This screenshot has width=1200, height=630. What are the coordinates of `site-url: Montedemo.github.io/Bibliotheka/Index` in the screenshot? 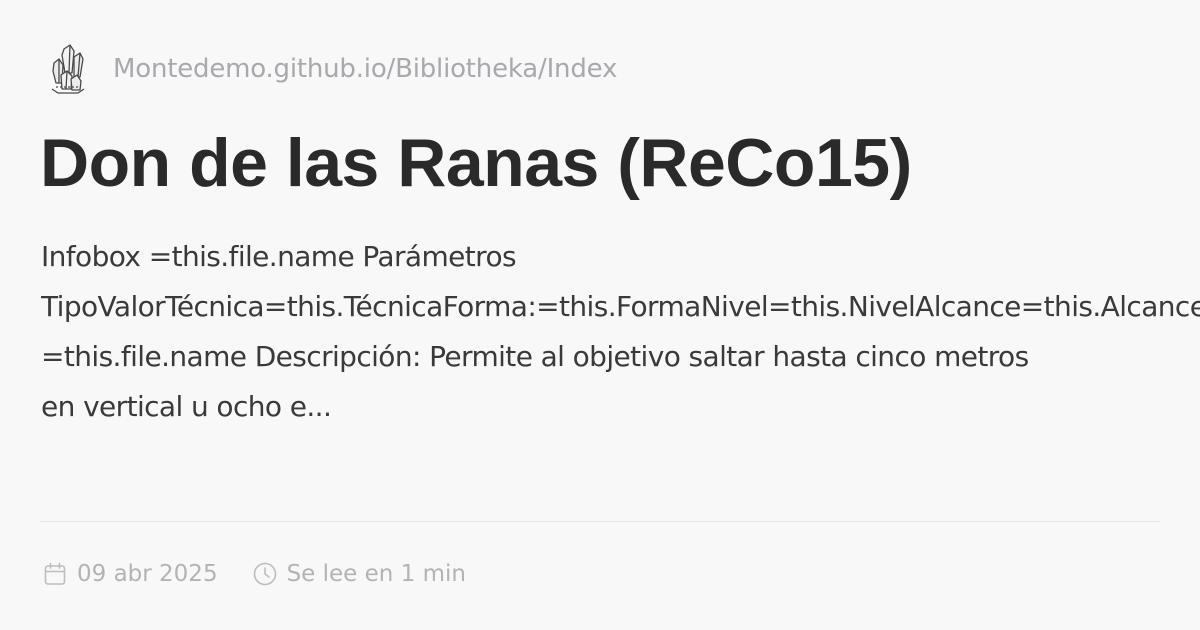 It's located at (365, 69).